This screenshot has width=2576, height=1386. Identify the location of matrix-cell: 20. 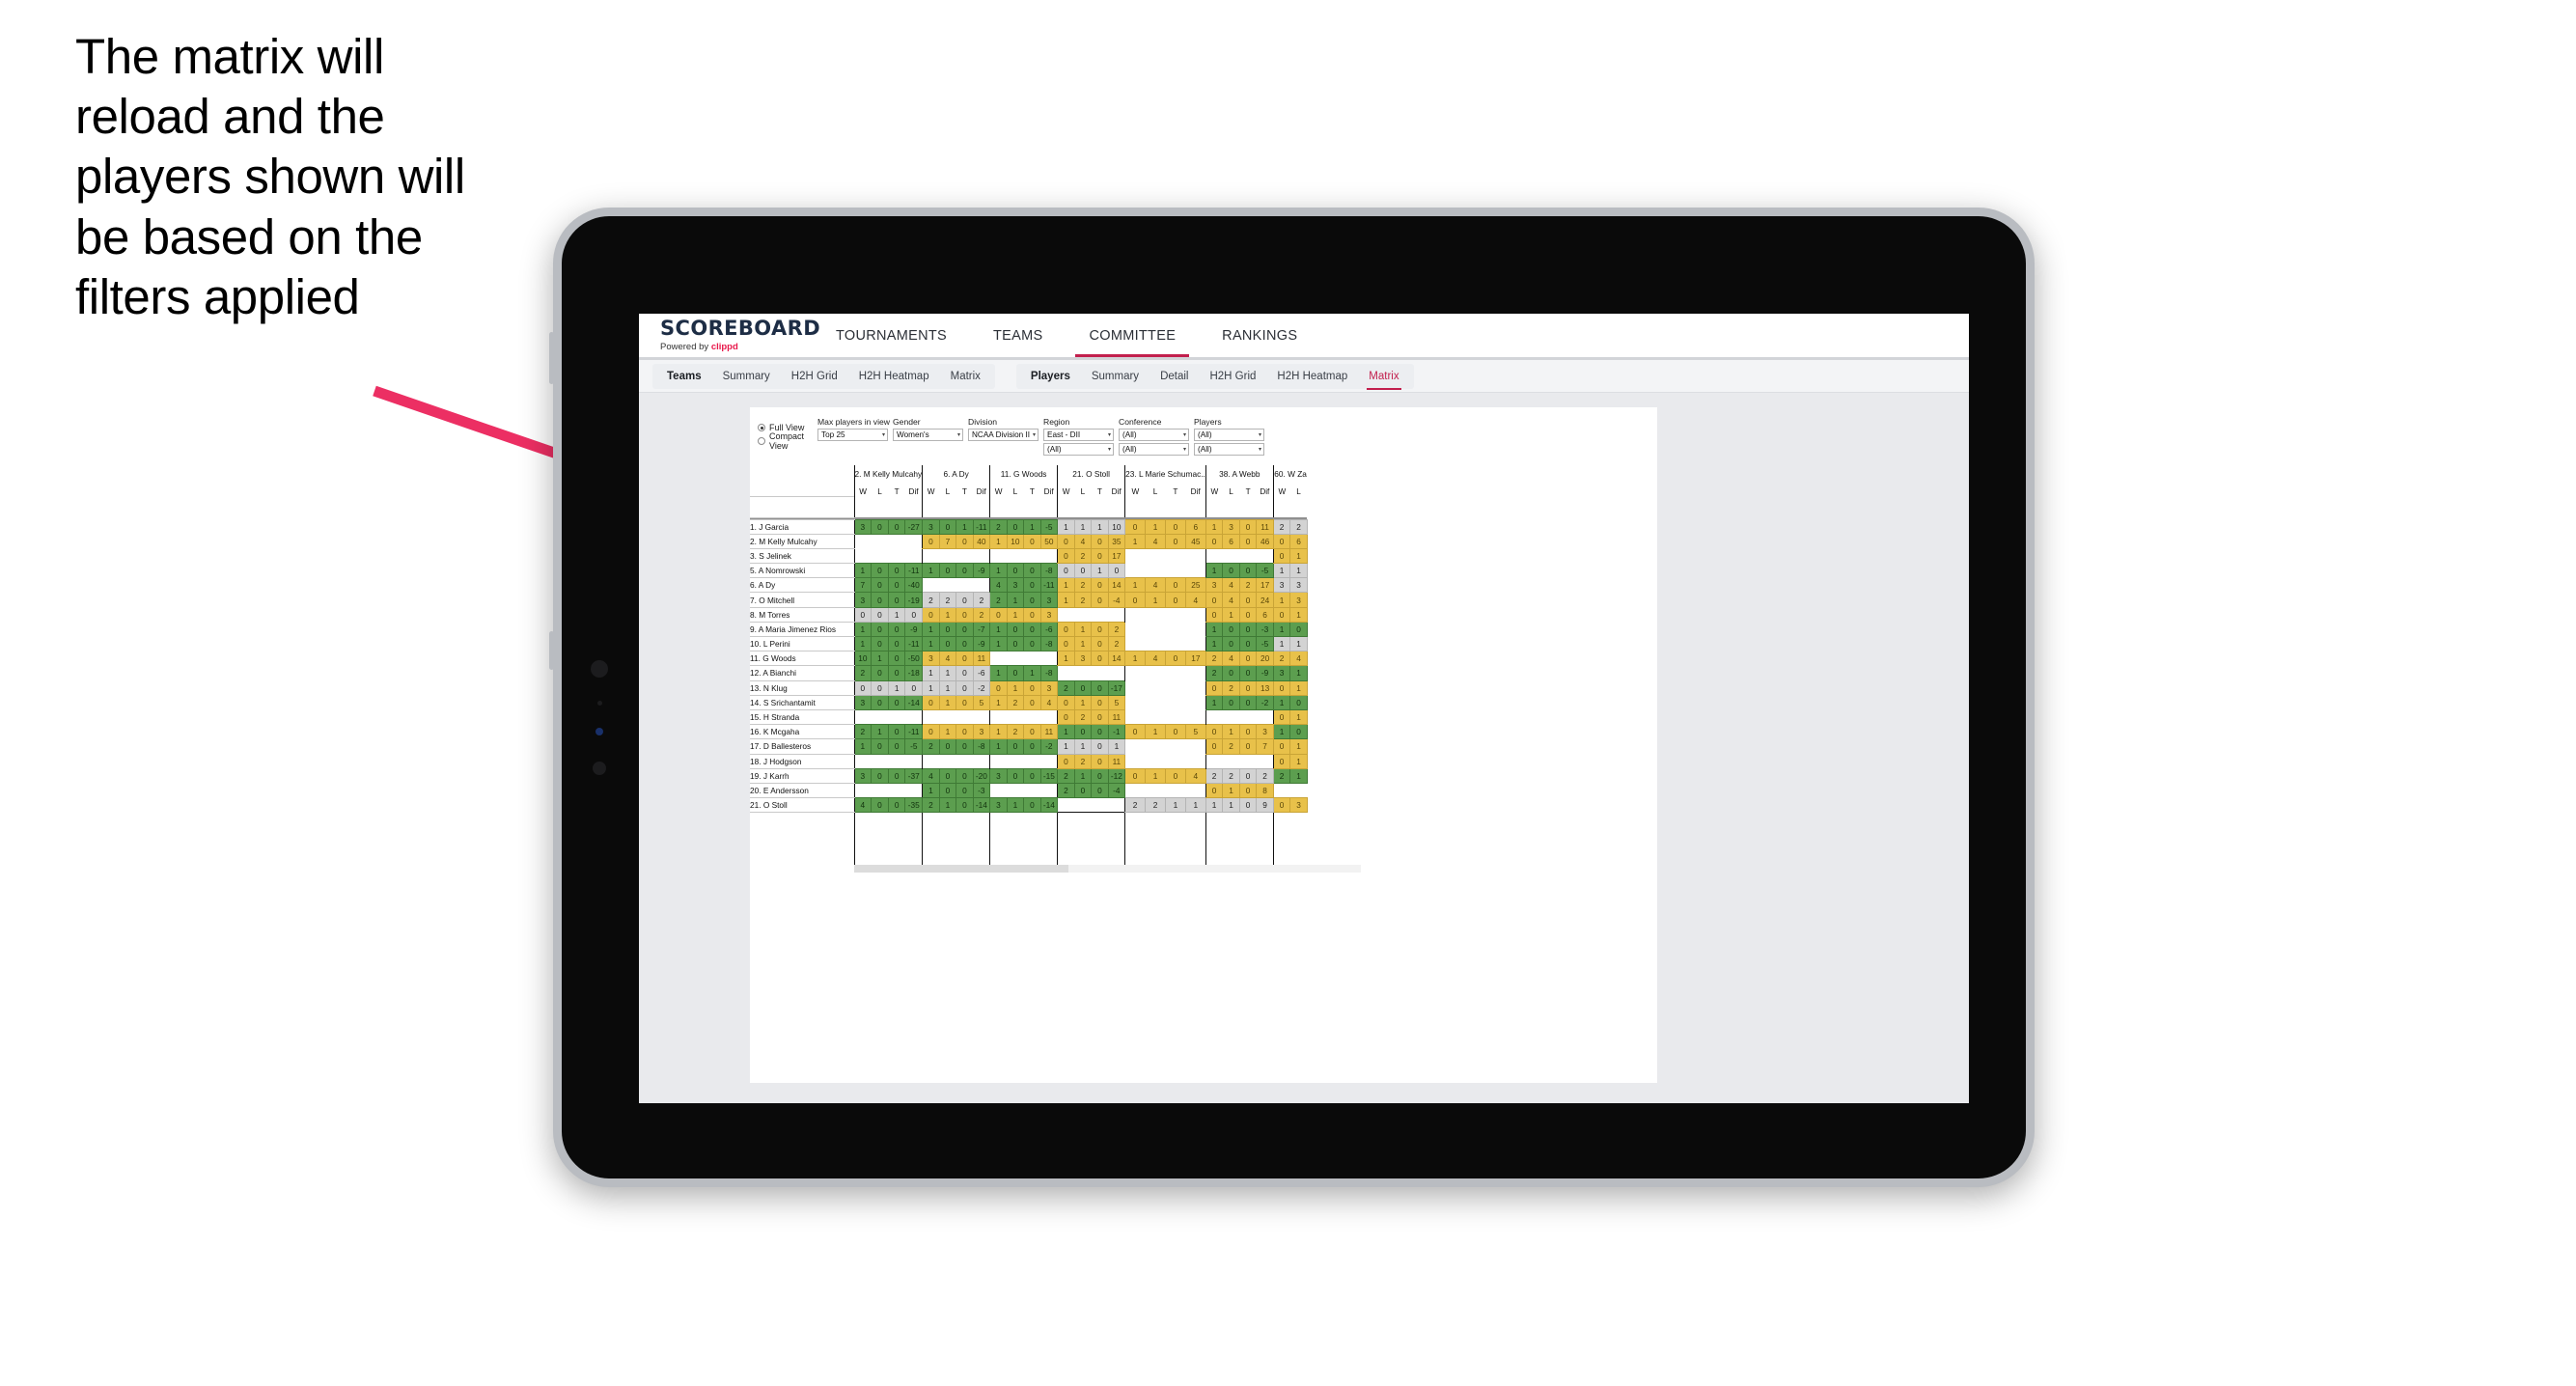
(1265, 659).